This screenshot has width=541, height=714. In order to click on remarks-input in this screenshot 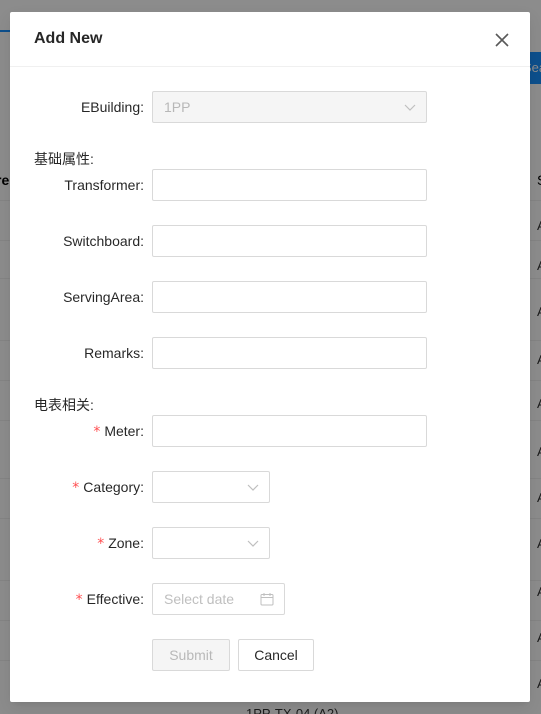, I will do `click(289, 353)`.